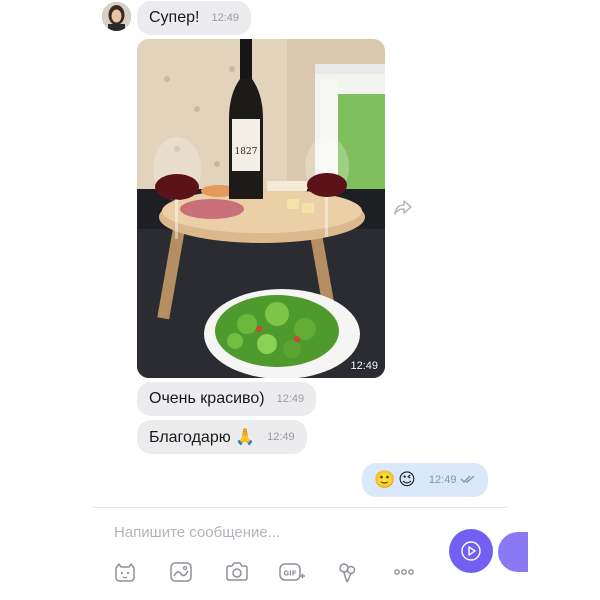  Describe the element at coordinates (207, 398) in the screenshot. I see `message-text: Очень красиво)` at that location.